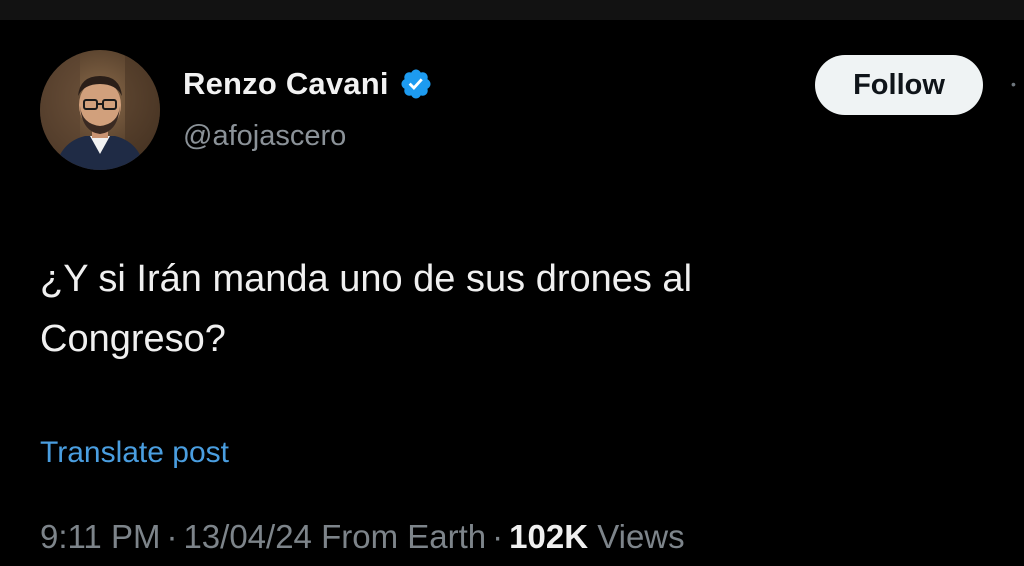 Image resolution: width=1024 pixels, height=566 pixels. What do you see at coordinates (641, 536) in the screenshot?
I see `views-label: Views` at bounding box center [641, 536].